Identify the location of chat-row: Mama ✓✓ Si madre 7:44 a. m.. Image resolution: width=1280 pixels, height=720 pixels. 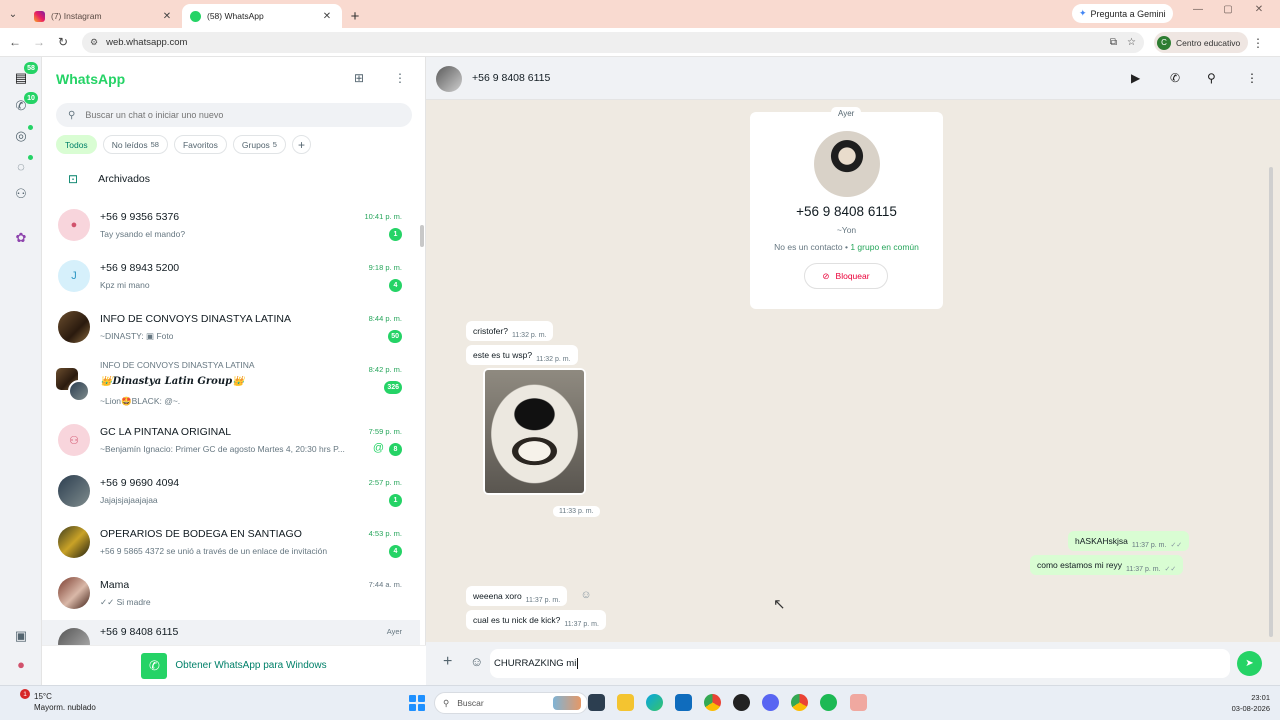
(231, 594).